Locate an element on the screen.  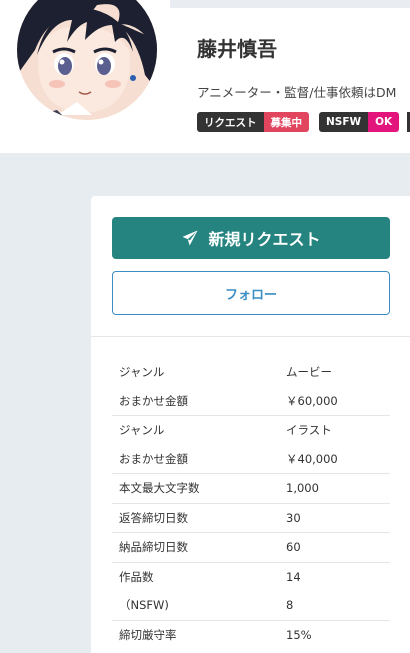
stat-value: 1,000 is located at coordinates (302, 488).